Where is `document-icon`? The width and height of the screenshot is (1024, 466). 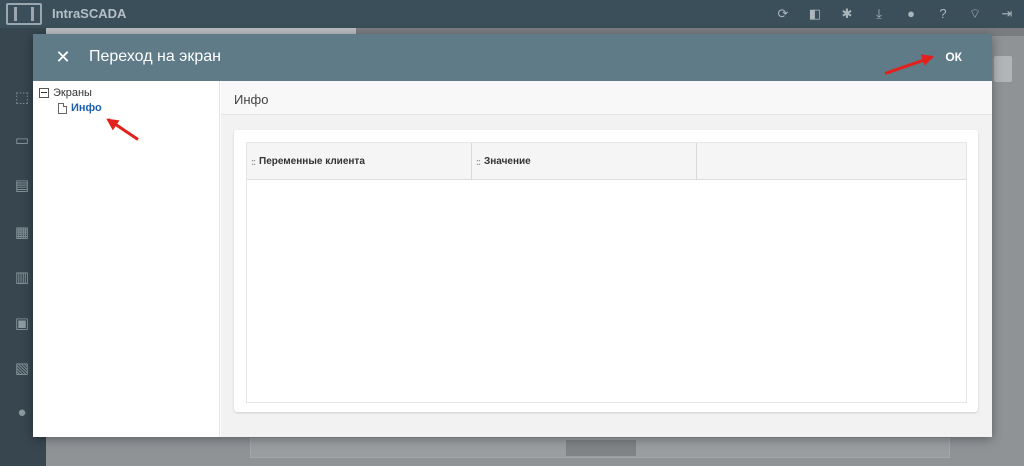 document-icon is located at coordinates (62, 108).